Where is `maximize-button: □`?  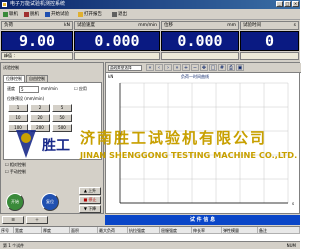
maximize-button: □ is located at coordinates (287, 4).